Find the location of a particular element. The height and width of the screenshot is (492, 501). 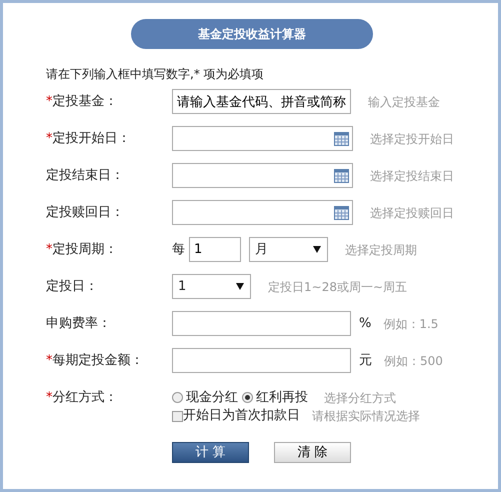

hint-text: 例如：500 is located at coordinates (413, 361).